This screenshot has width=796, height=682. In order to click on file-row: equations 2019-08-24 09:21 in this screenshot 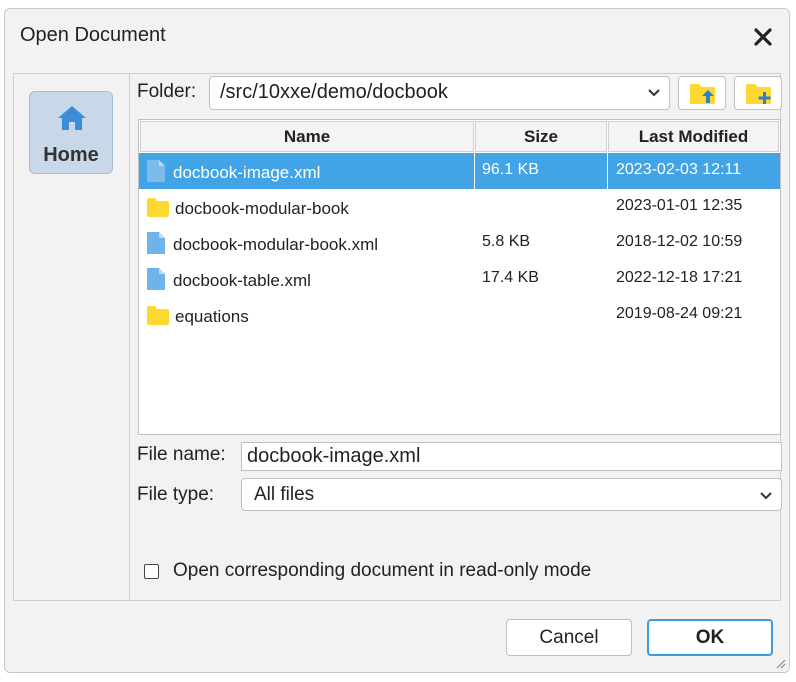, I will do `click(459, 315)`.